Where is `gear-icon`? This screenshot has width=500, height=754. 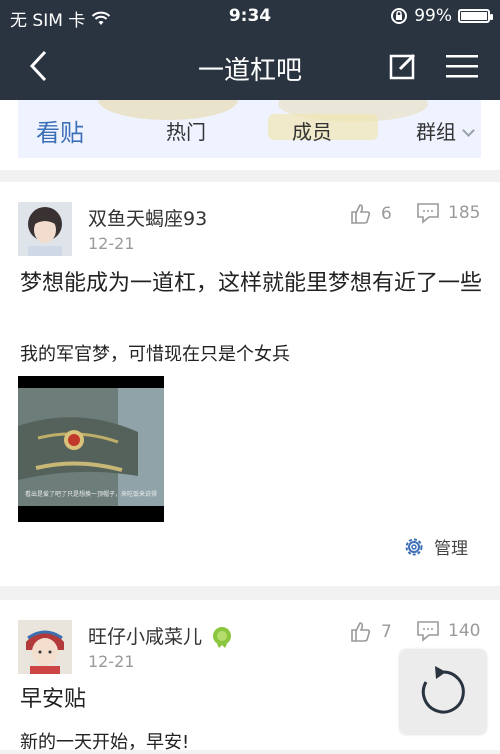
gear-icon is located at coordinates (414, 546).